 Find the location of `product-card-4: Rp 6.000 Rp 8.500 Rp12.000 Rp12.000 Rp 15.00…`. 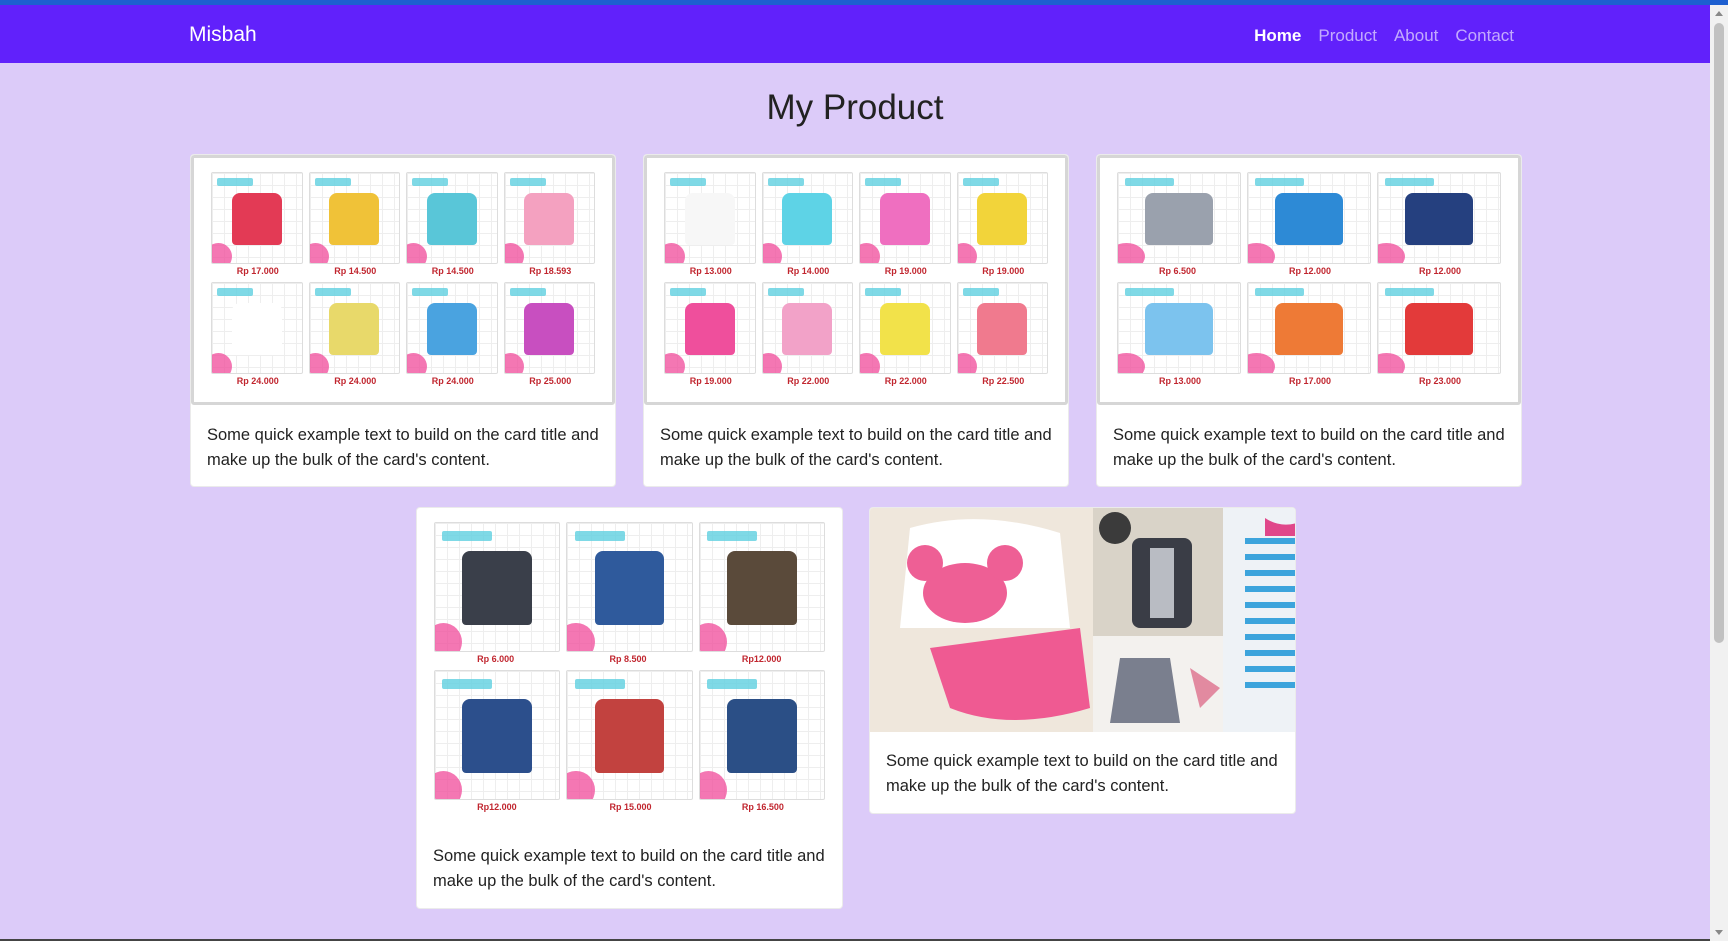

product-card-4: Rp 6.000 Rp 8.500 Rp12.000 Rp12.000 Rp 15.00… is located at coordinates (629, 708).